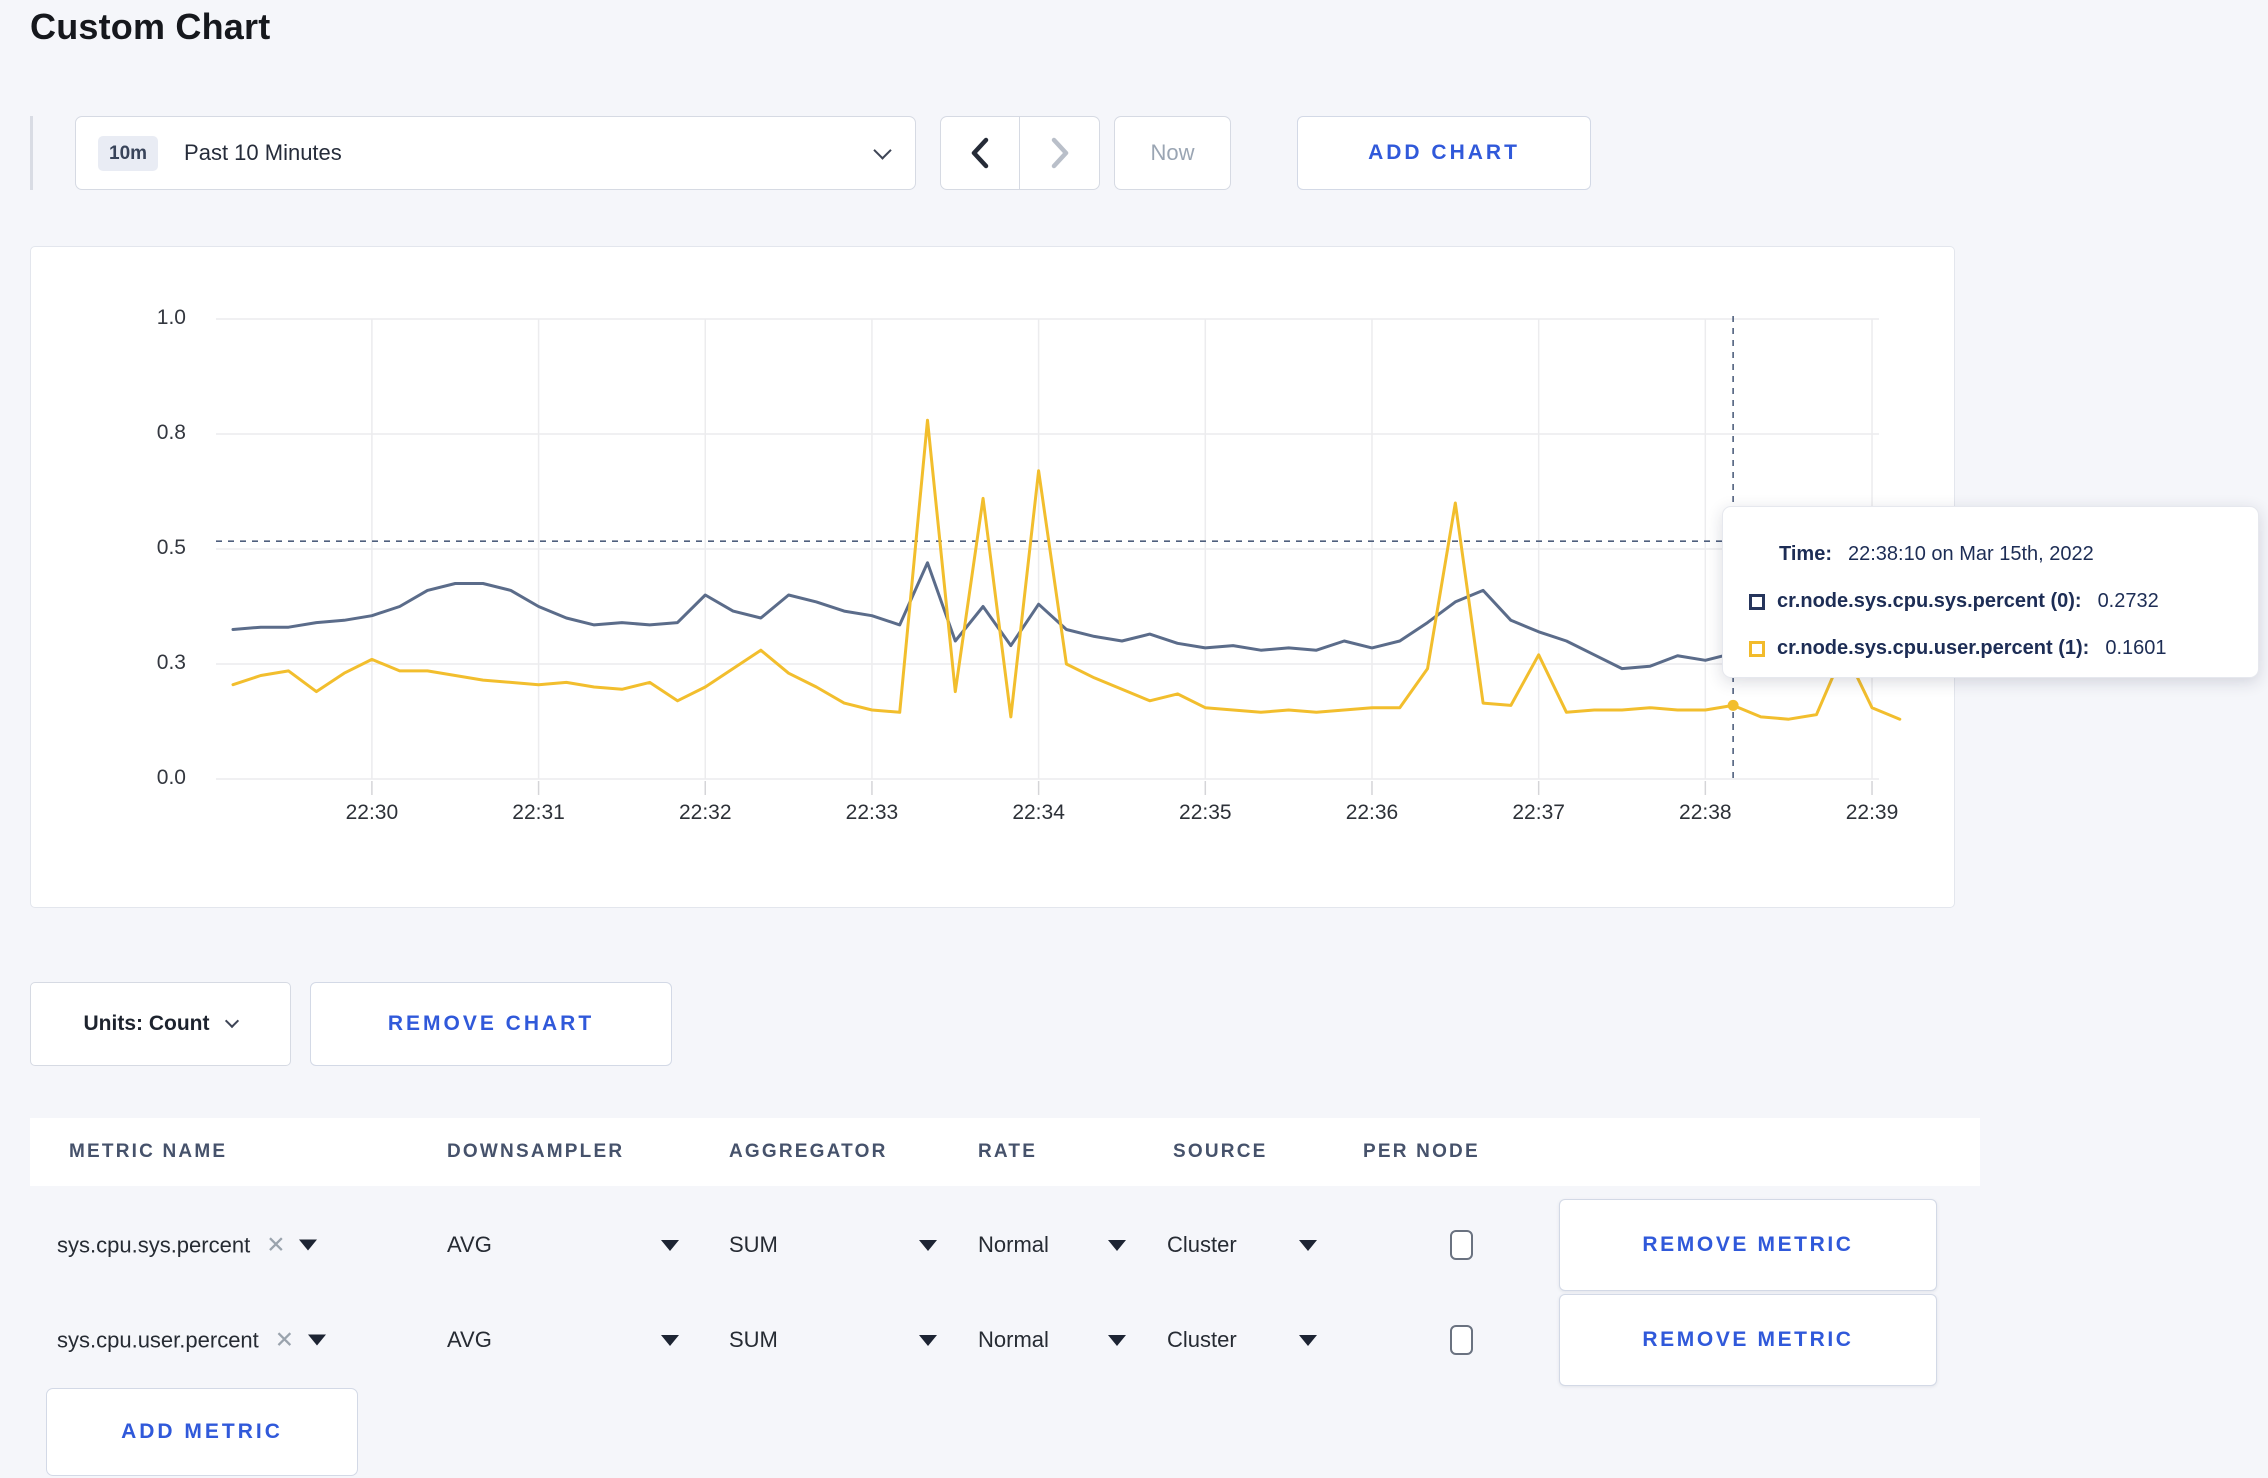 The height and width of the screenshot is (1478, 2268). Describe the element at coordinates (2128, 601) in the screenshot. I see `tooltip-sys-value: 0.2732` at that location.